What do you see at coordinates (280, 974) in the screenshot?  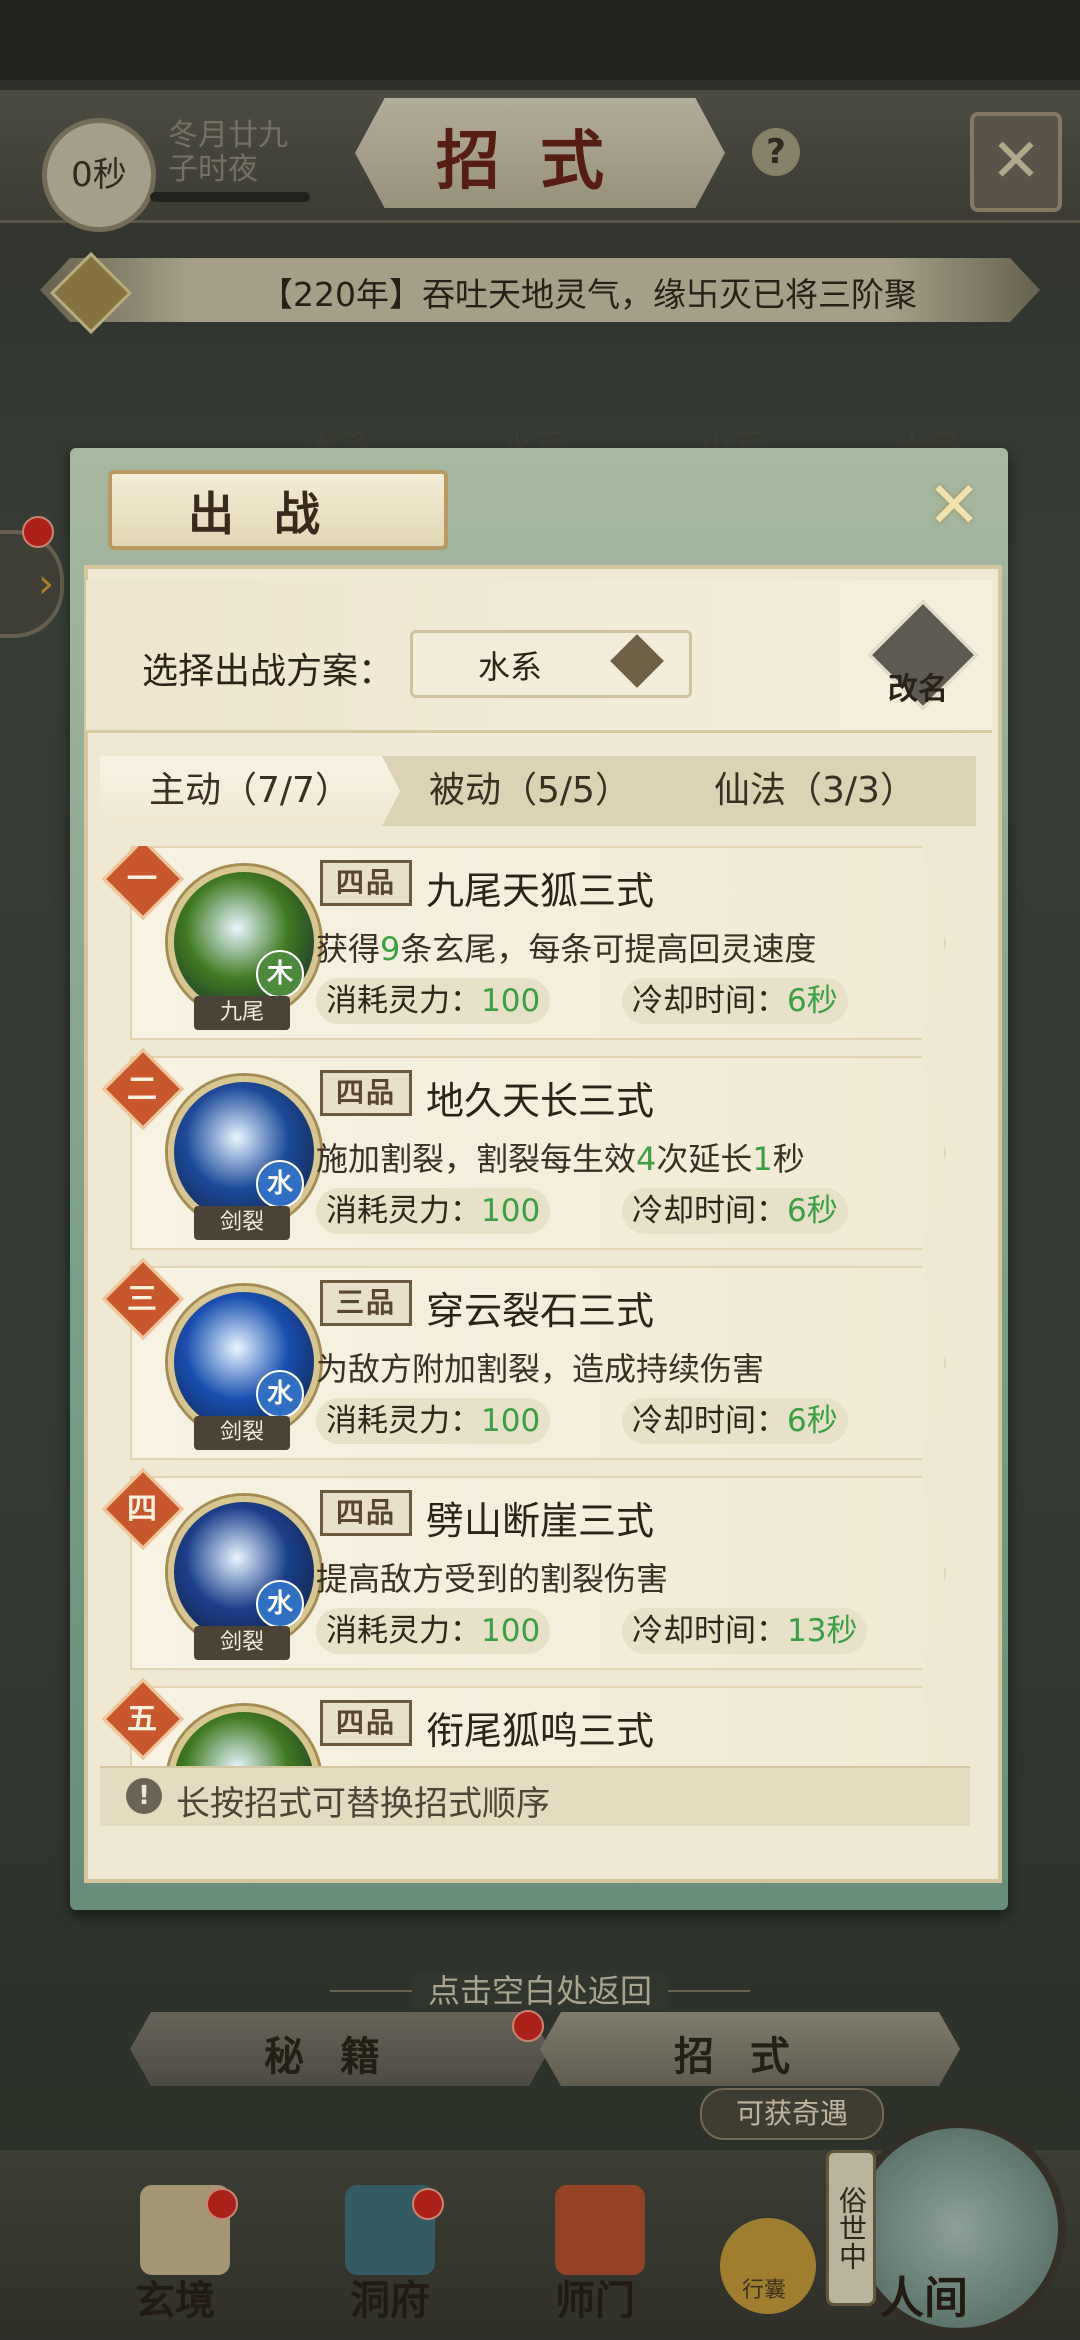 I see `element-badge: 木` at bounding box center [280, 974].